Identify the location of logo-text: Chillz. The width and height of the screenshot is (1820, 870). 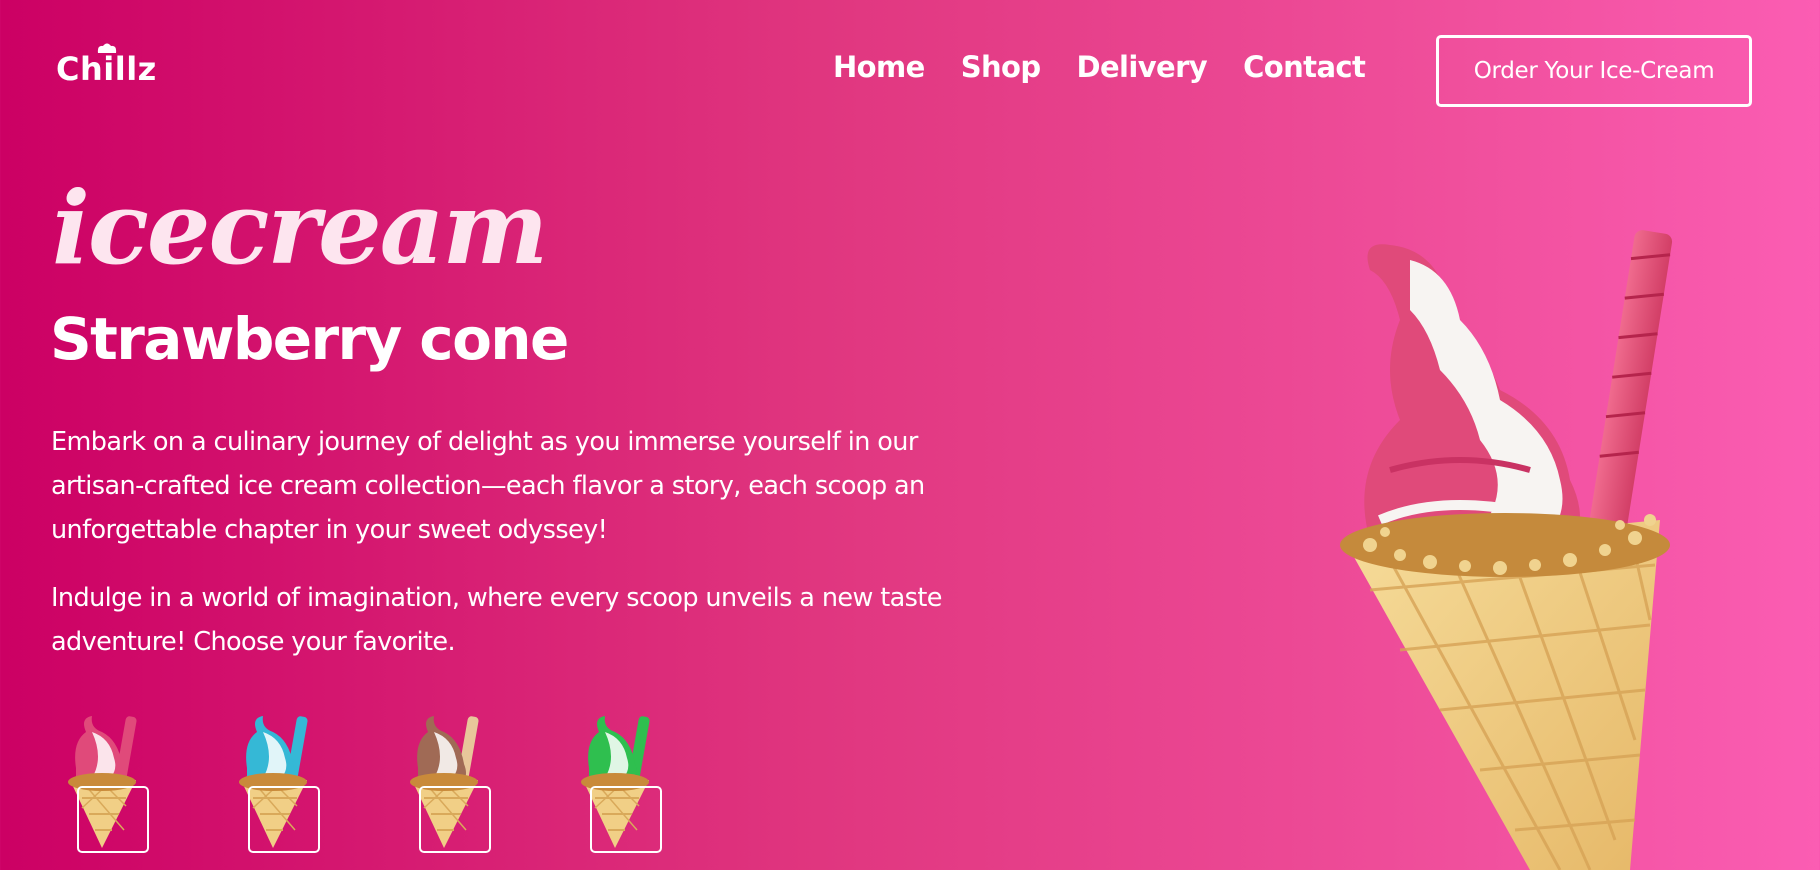
(106, 69).